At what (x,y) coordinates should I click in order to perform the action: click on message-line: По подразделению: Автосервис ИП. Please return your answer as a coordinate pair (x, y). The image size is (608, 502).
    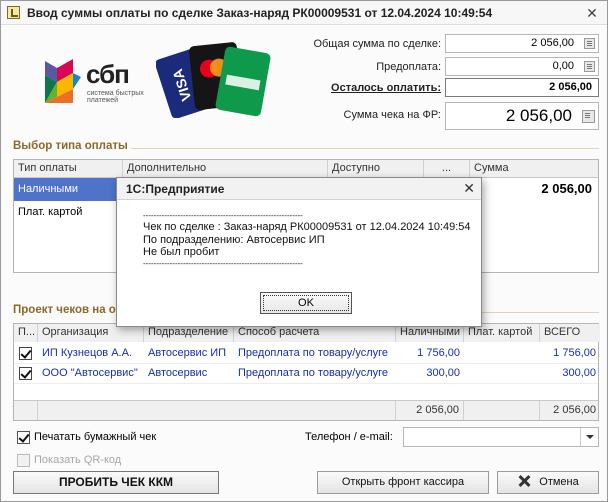
    Looking at the image, I should click on (234, 239).